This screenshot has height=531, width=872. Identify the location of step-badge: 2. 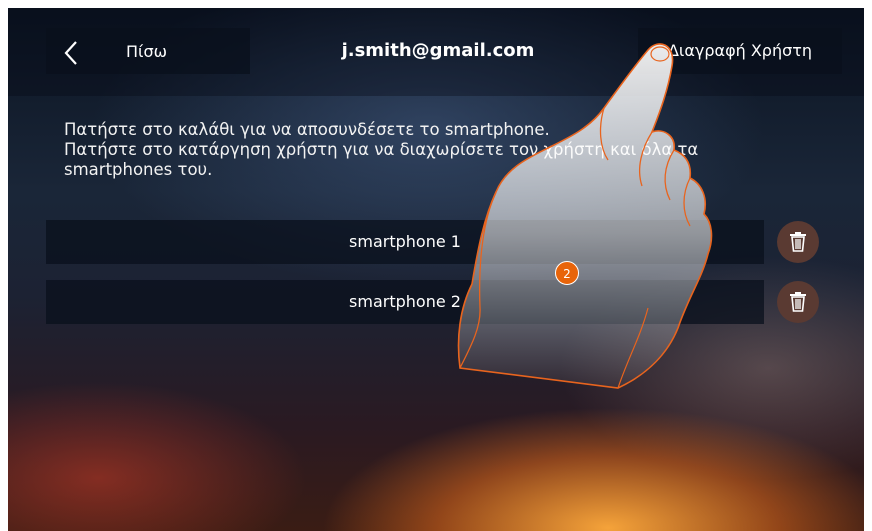
(567, 273).